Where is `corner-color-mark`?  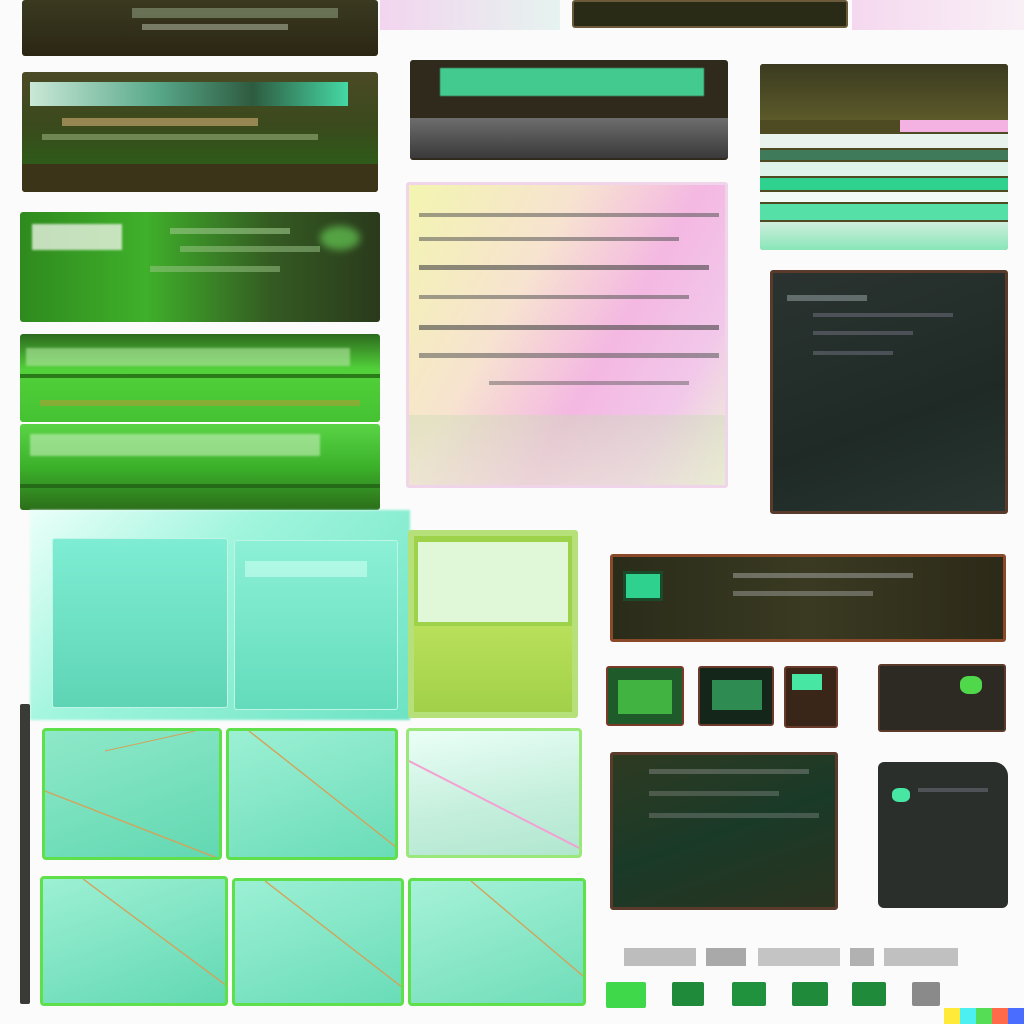
corner-color-mark is located at coordinates (984, 1016).